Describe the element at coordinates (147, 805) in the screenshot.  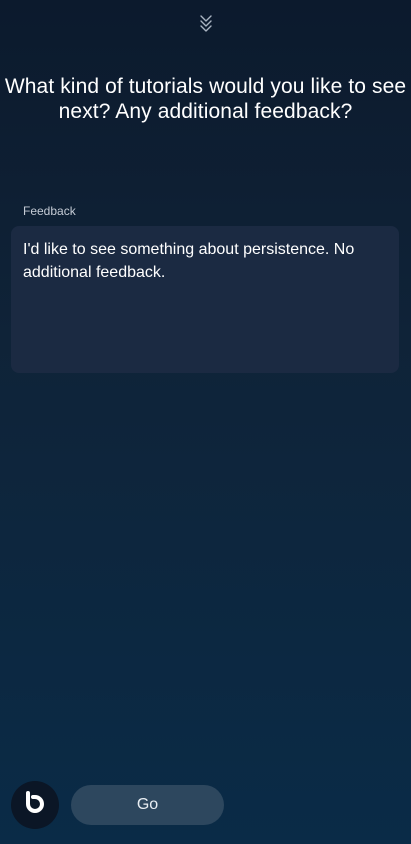
I see `go-button: Go` at that location.